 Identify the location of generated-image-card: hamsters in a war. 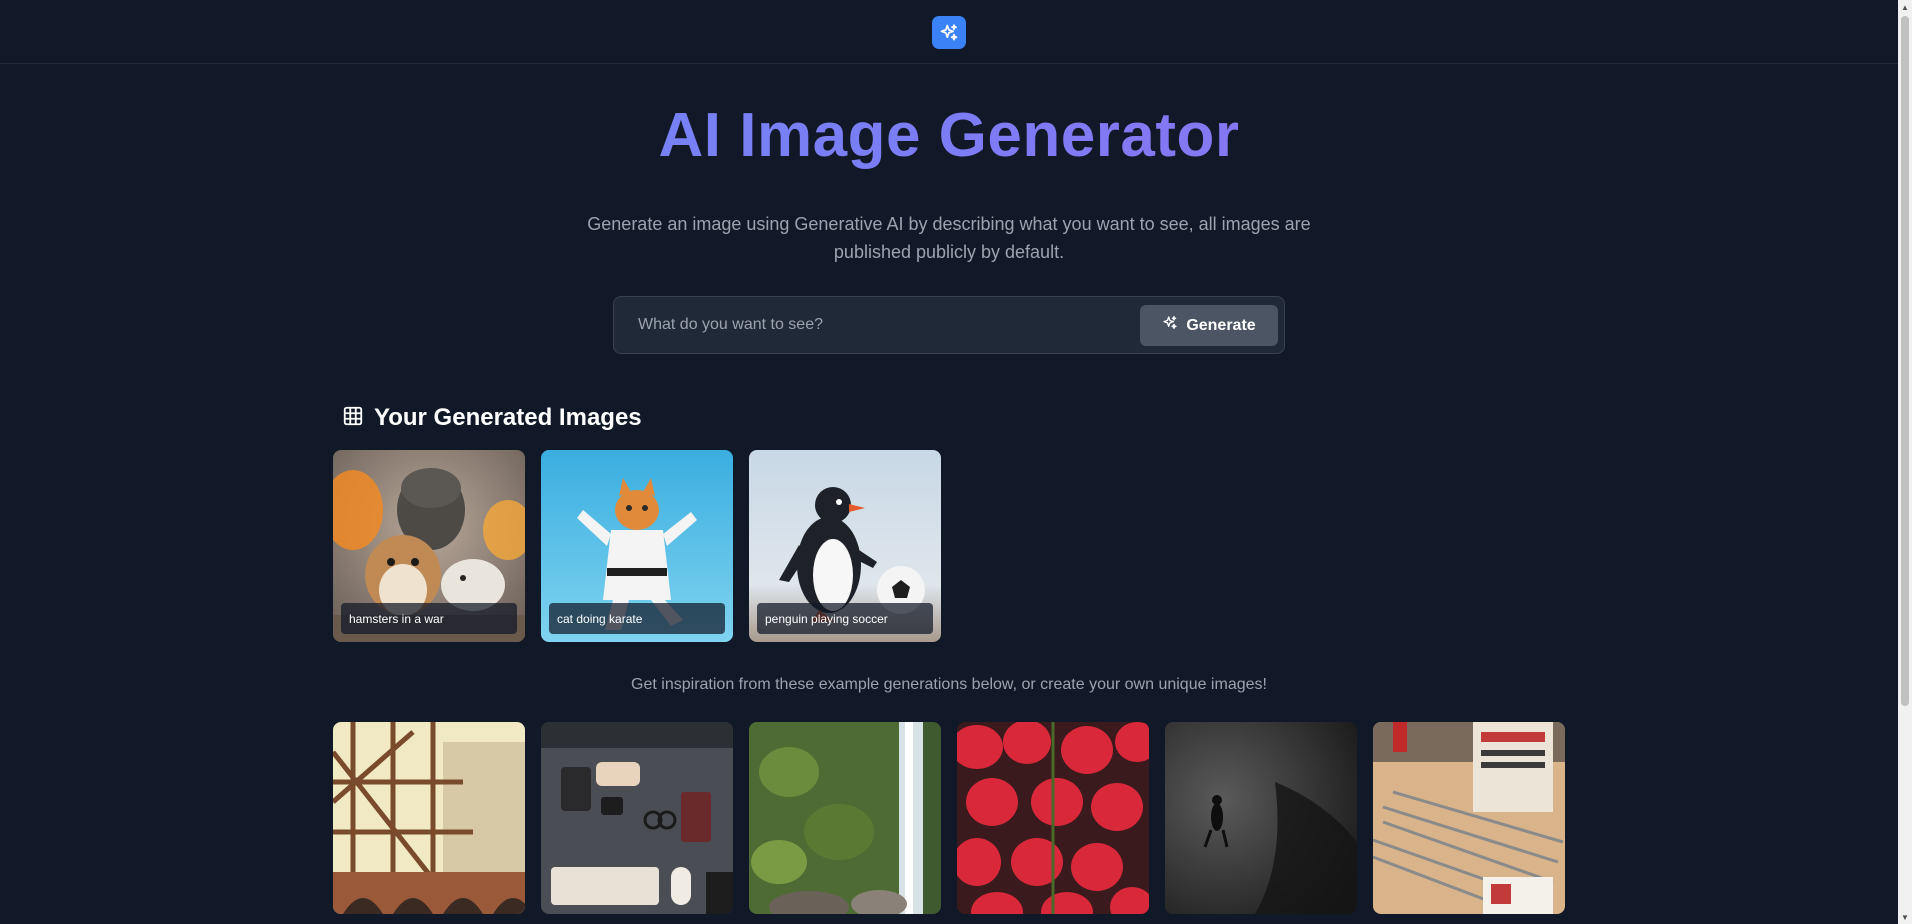
(429, 546).